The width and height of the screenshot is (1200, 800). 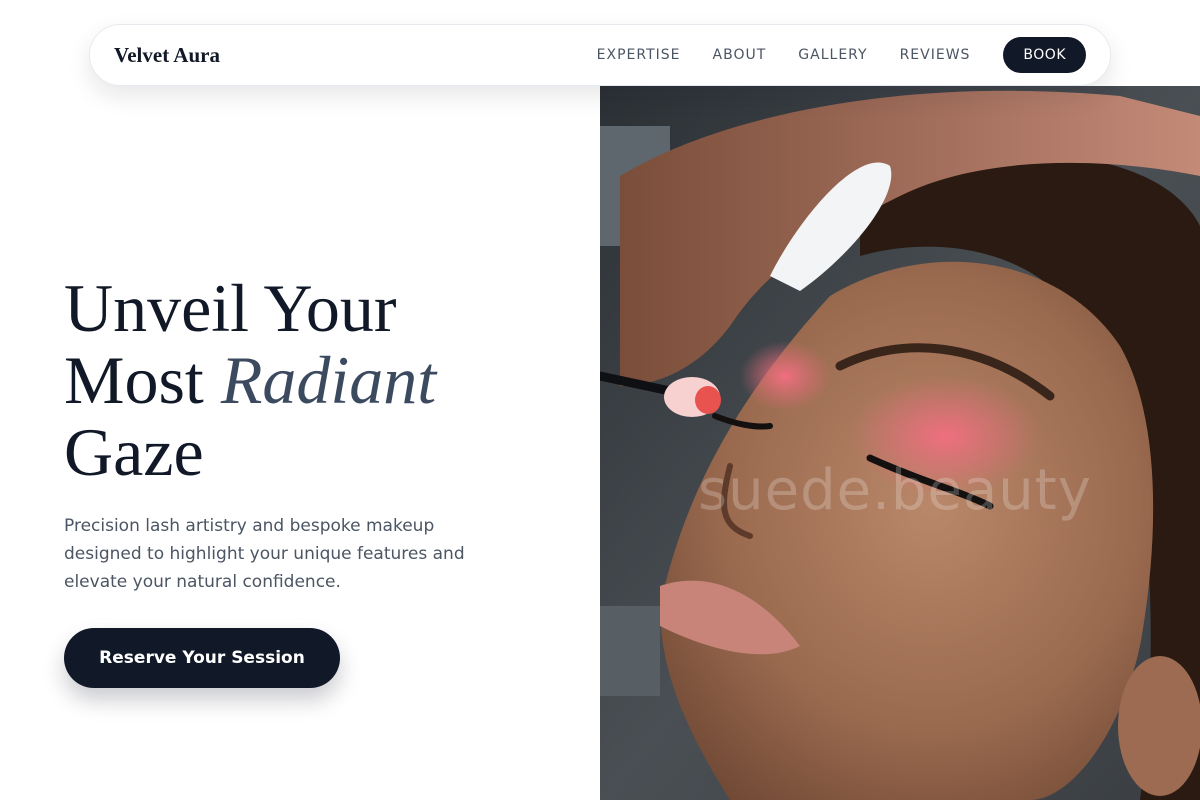 What do you see at coordinates (639, 55) in the screenshot?
I see `nav-link-expertise: EXPERTISE` at bounding box center [639, 55].